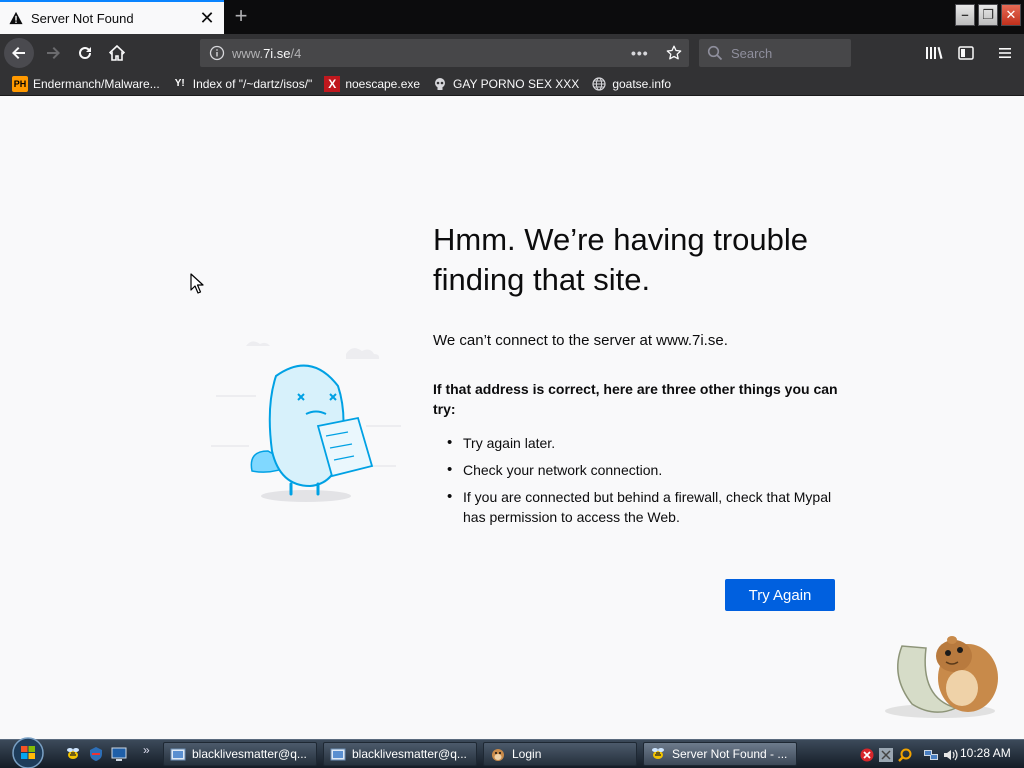  I want to click on bookmark-goatse: goatse.info, so click(631, 84).